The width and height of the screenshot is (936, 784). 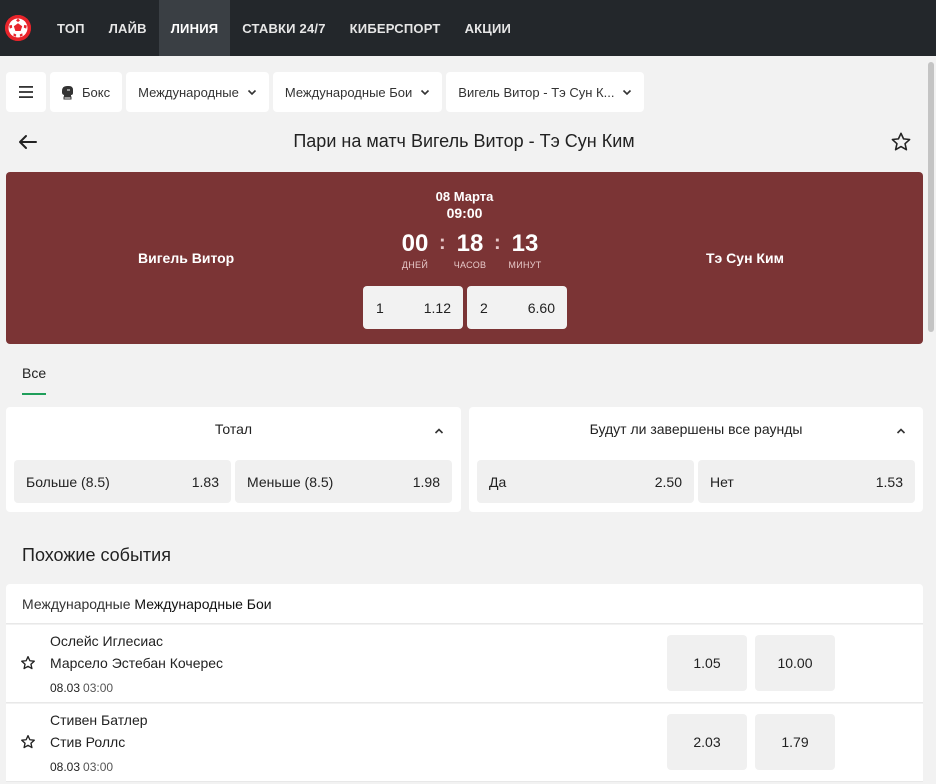 I want to click on breadcrumb-sport: Бокс, so click(x=86, y=92).